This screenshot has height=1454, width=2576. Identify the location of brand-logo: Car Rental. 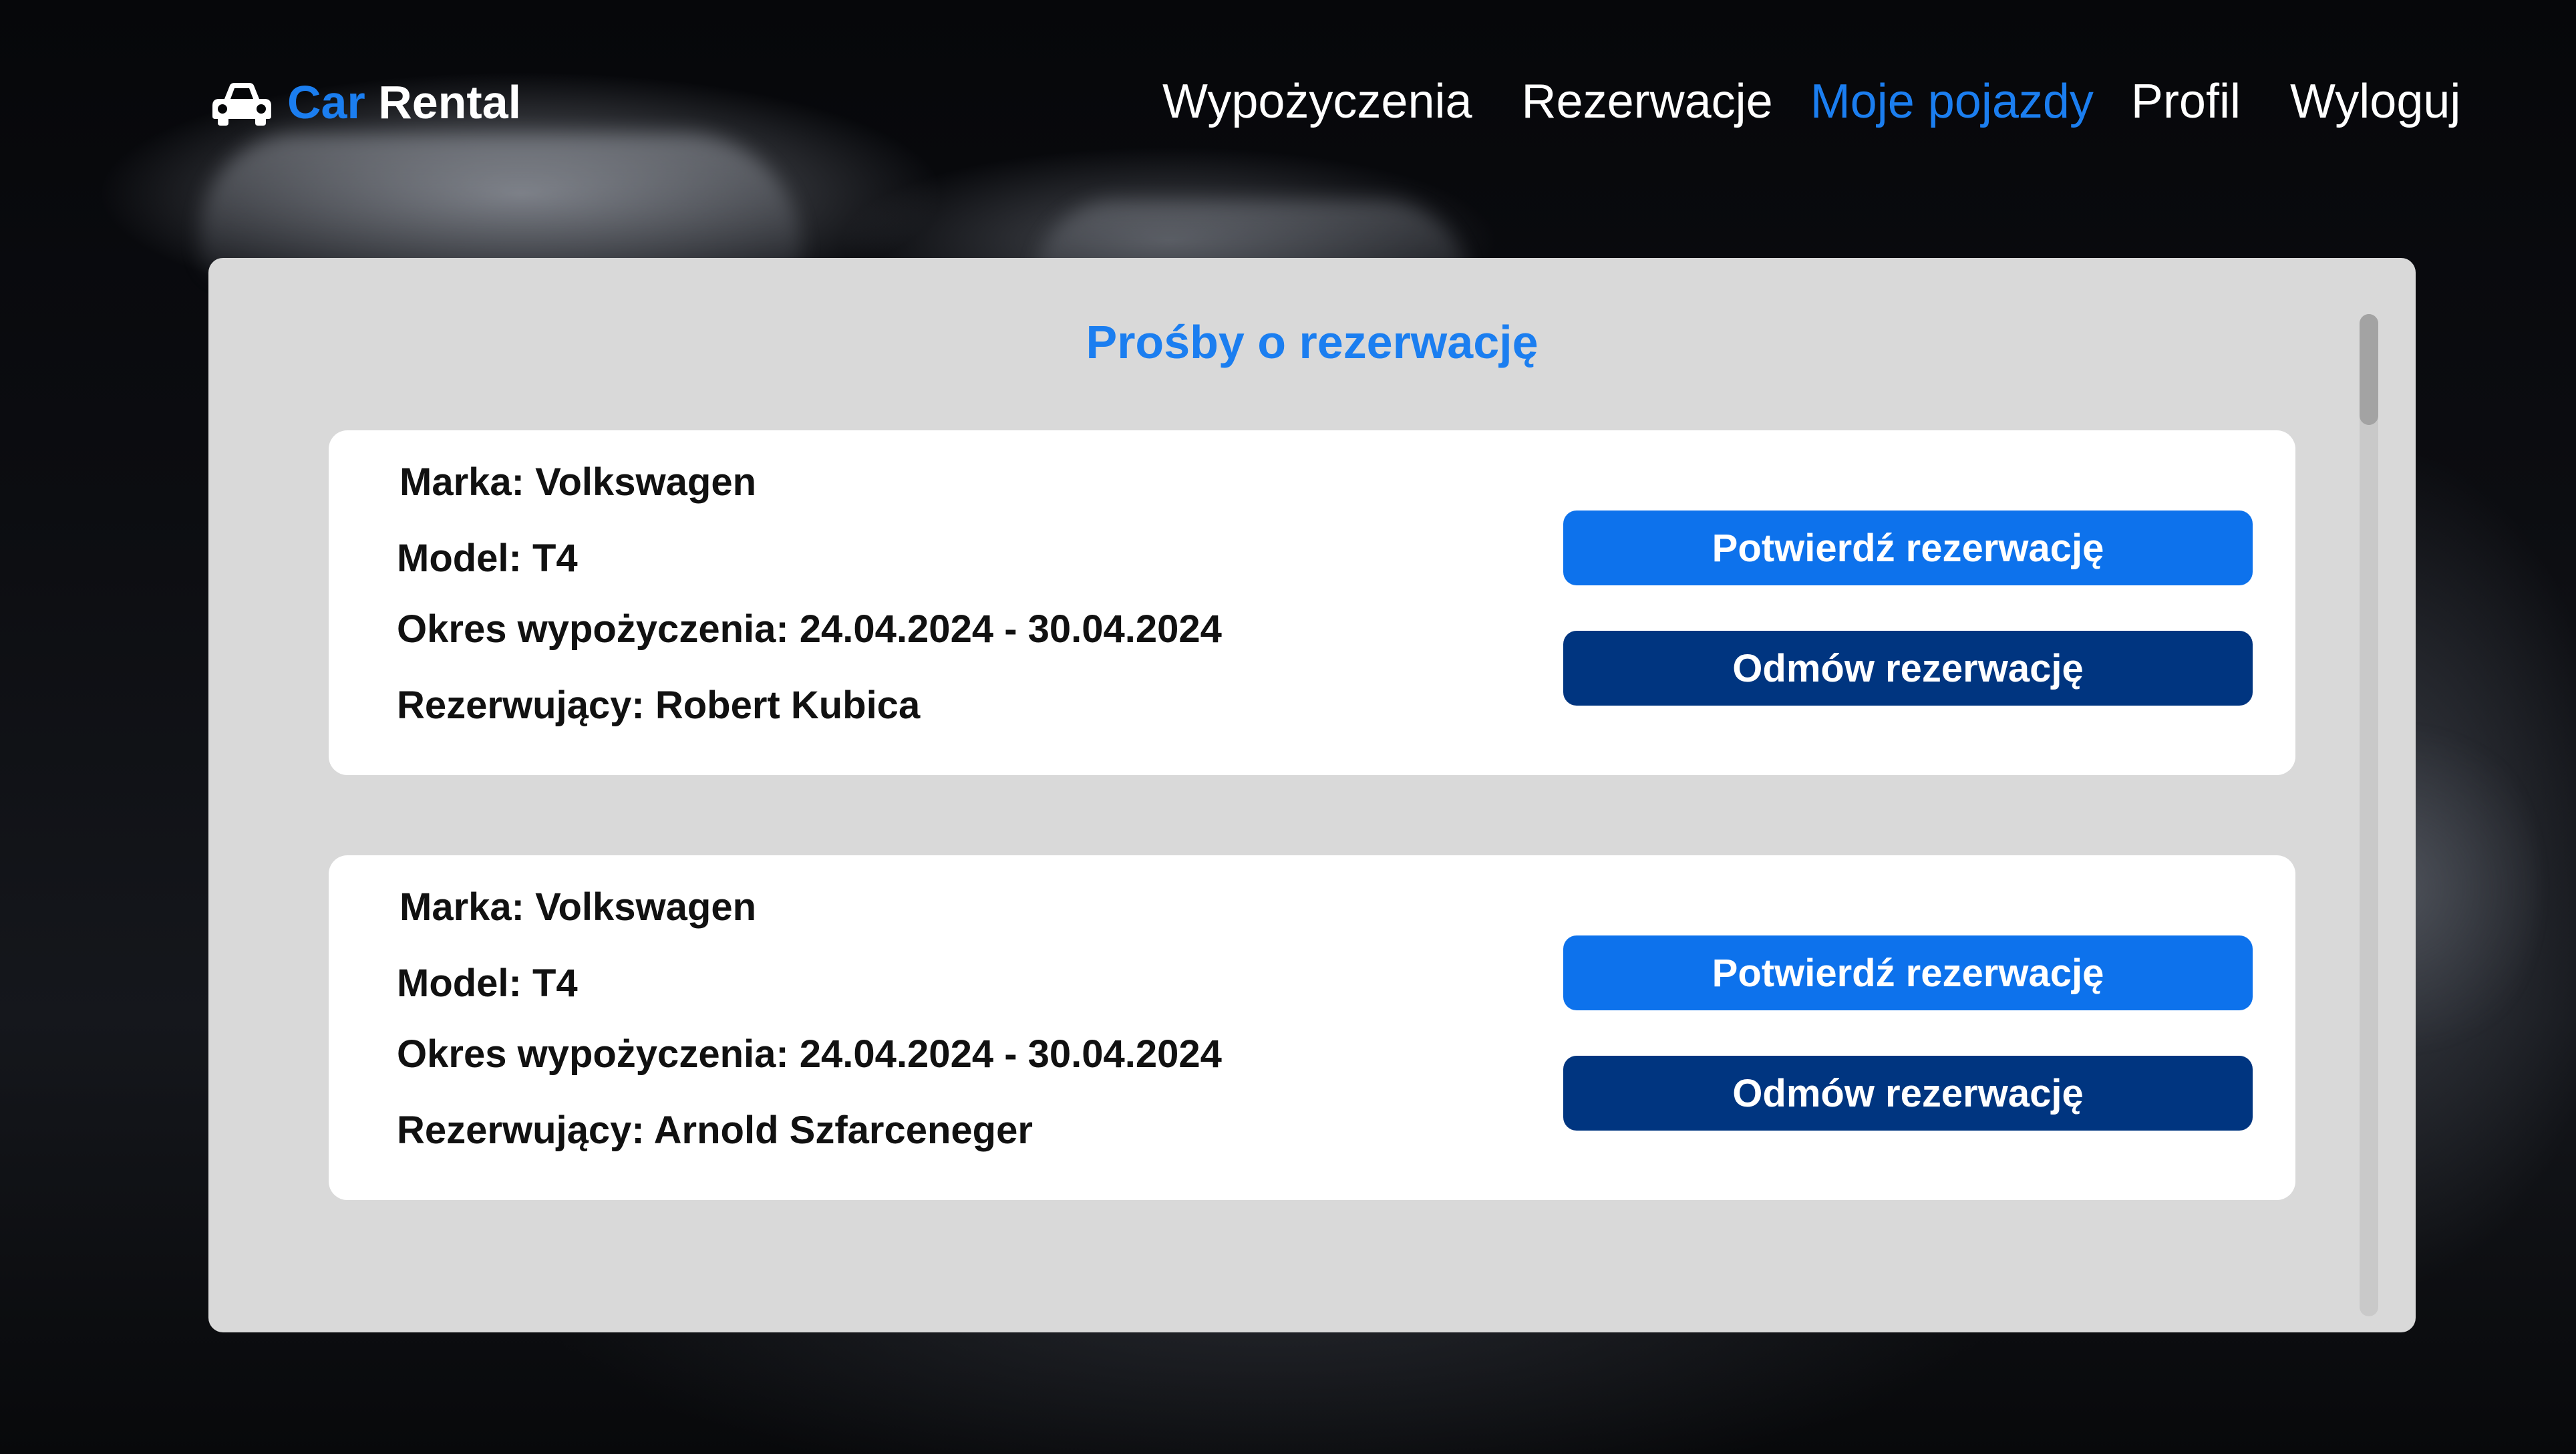
(366, 102).